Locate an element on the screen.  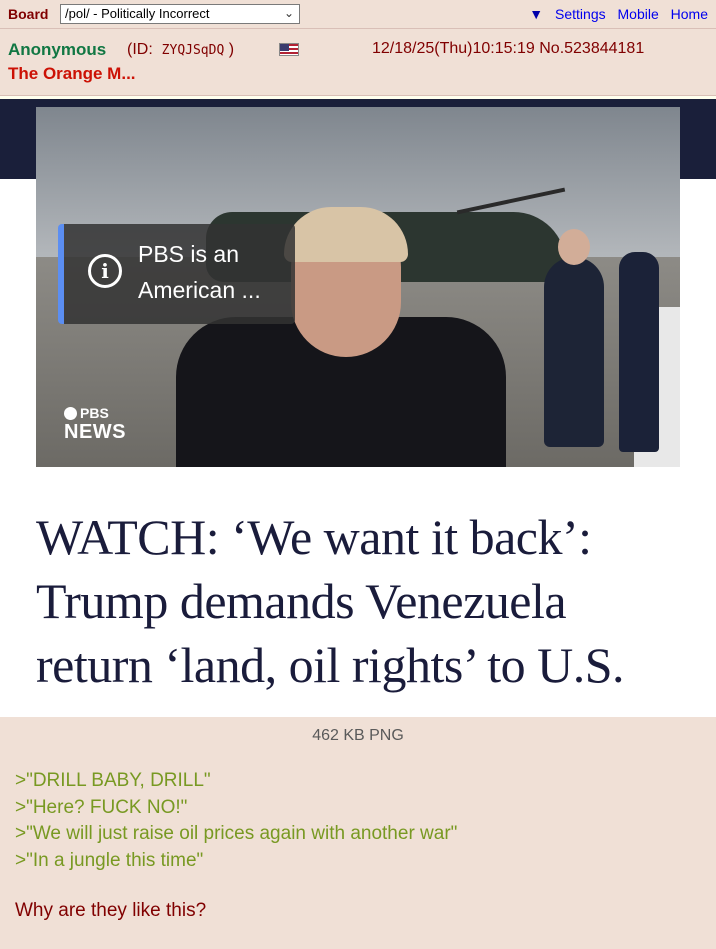
board-select-value: /pol/ - Politically Incorrect is located at coordinates (137, 13).